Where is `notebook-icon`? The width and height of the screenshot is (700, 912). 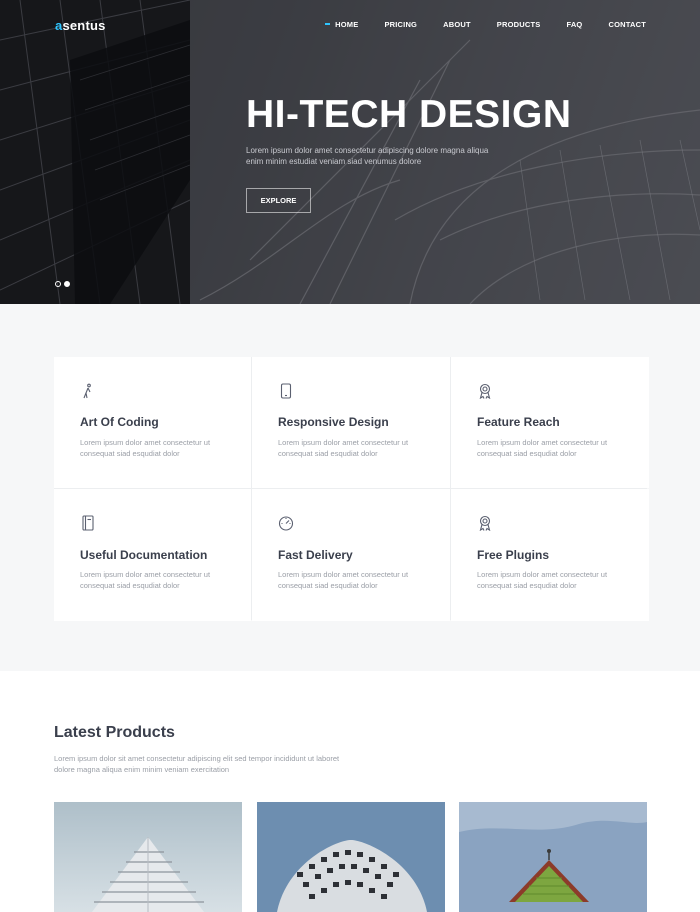
notebook-icon is located at coordinates (88, 523).